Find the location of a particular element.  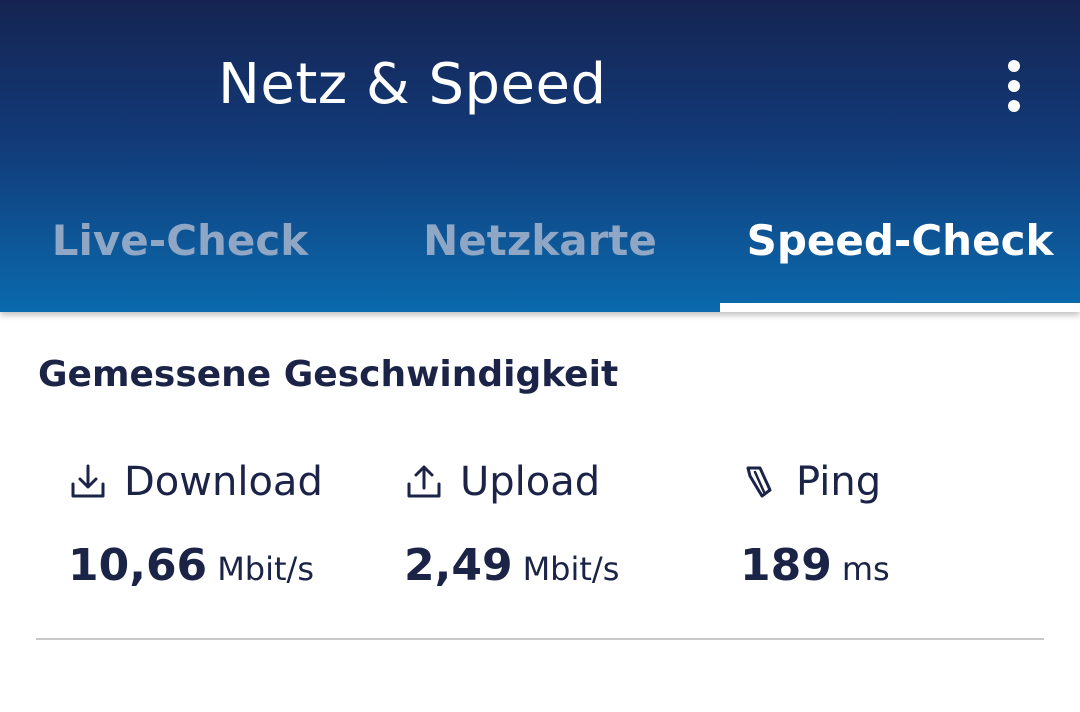

section-title: Gemessene Geschwindigkeit is located at coordinates (328, 374).